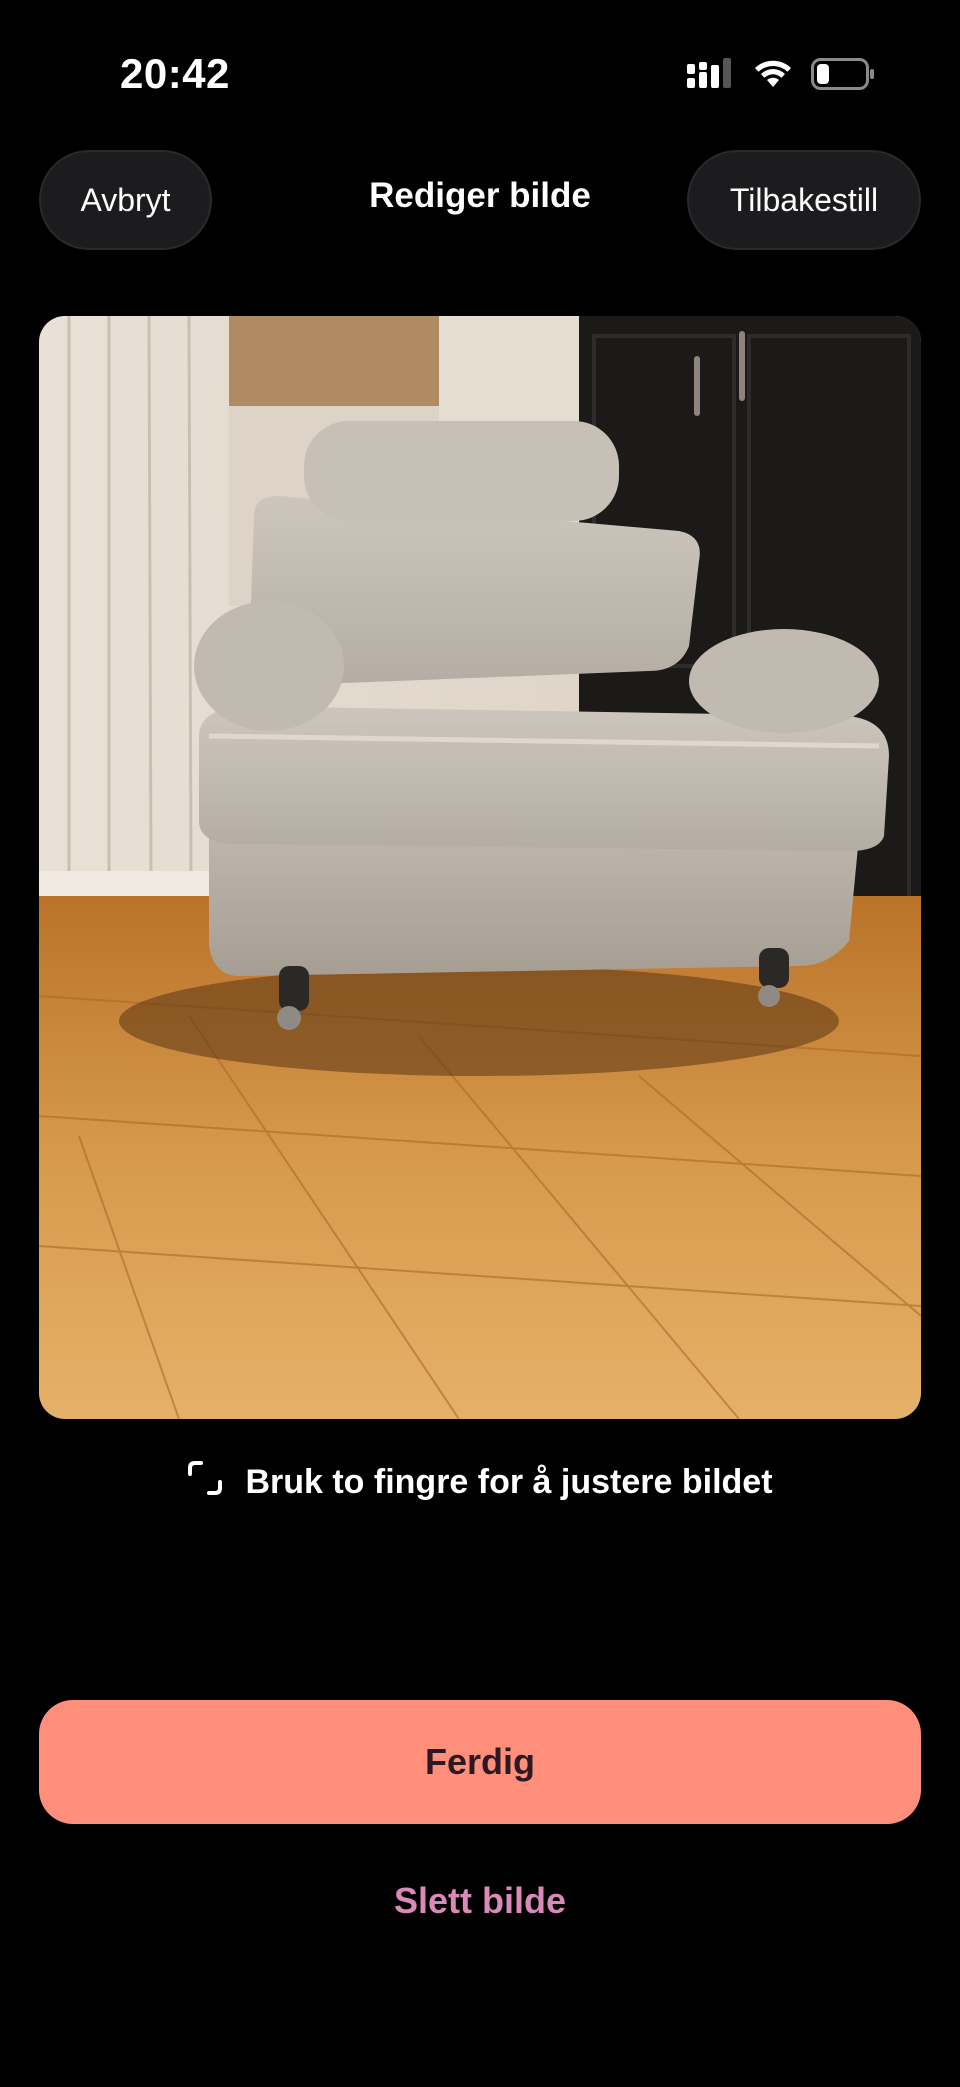 This screenshot has width=960, height=2087. Describe the element at coordinates (509, 1482) in the screenshot. I see `hint-text: Bruk to fingre for å justere bildet` at that location.